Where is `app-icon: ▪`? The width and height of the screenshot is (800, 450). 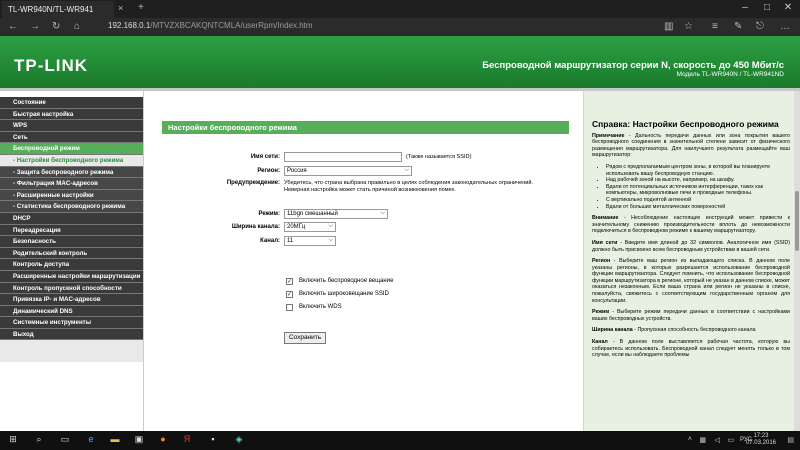 app-icon: ▪ is located at coordinates (213, 440).